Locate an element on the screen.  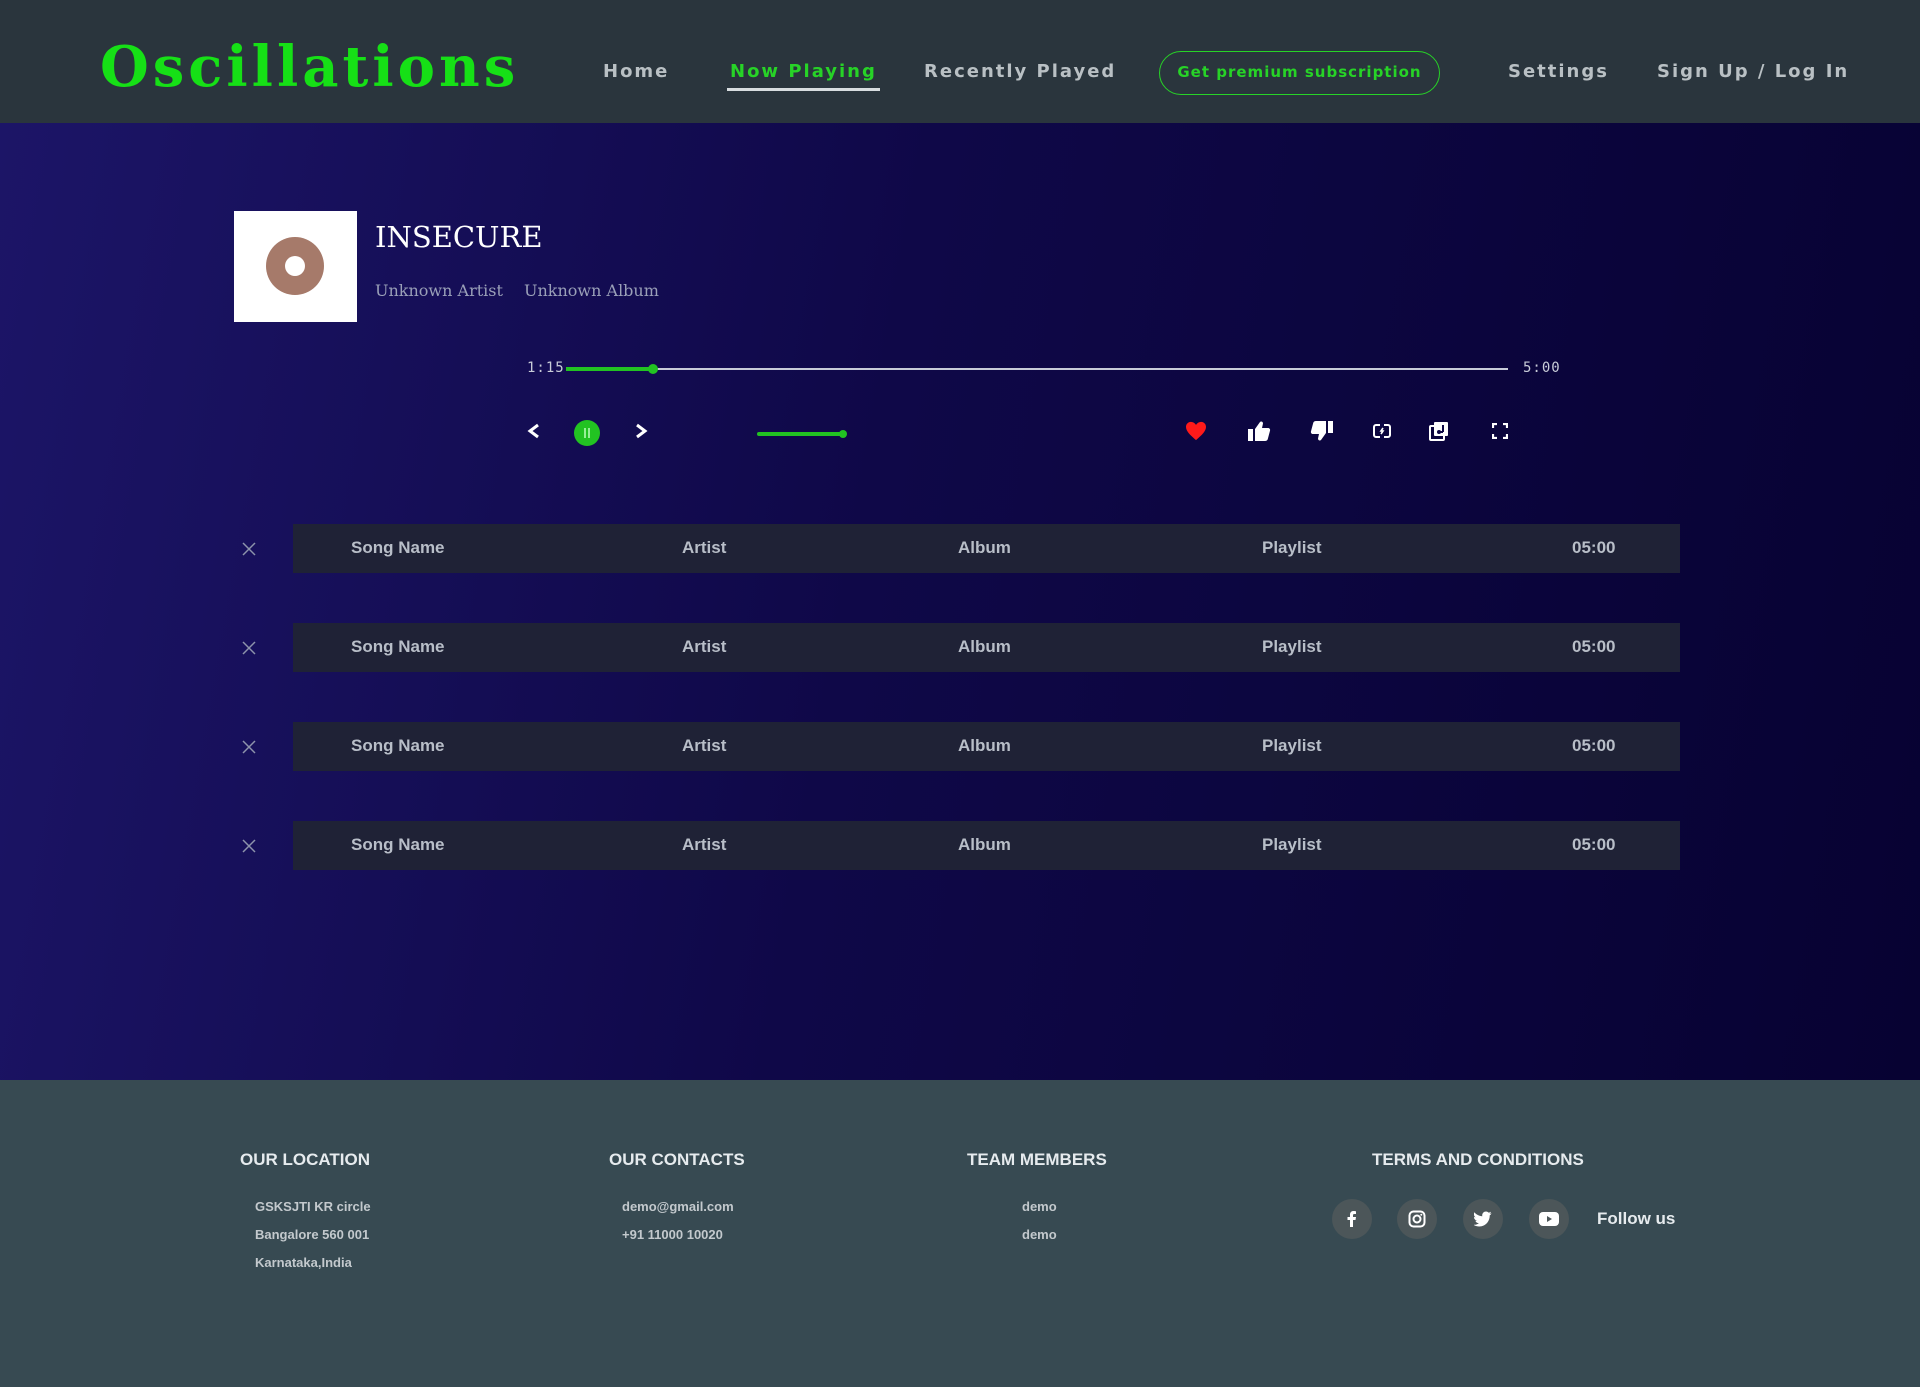
nav-now-playing: Now Playing is located at coordinates (803, 75).